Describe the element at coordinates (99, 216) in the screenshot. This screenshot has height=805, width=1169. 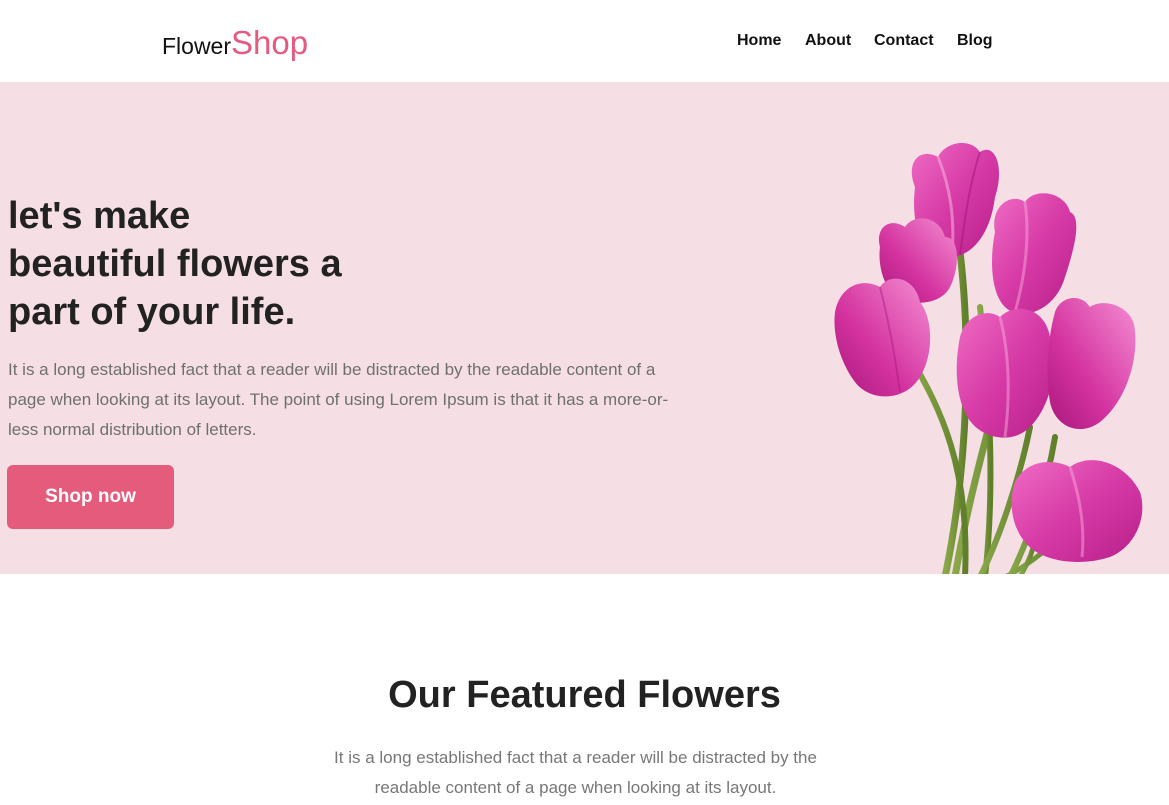
I see `hero-title-line: let's make` at that location.